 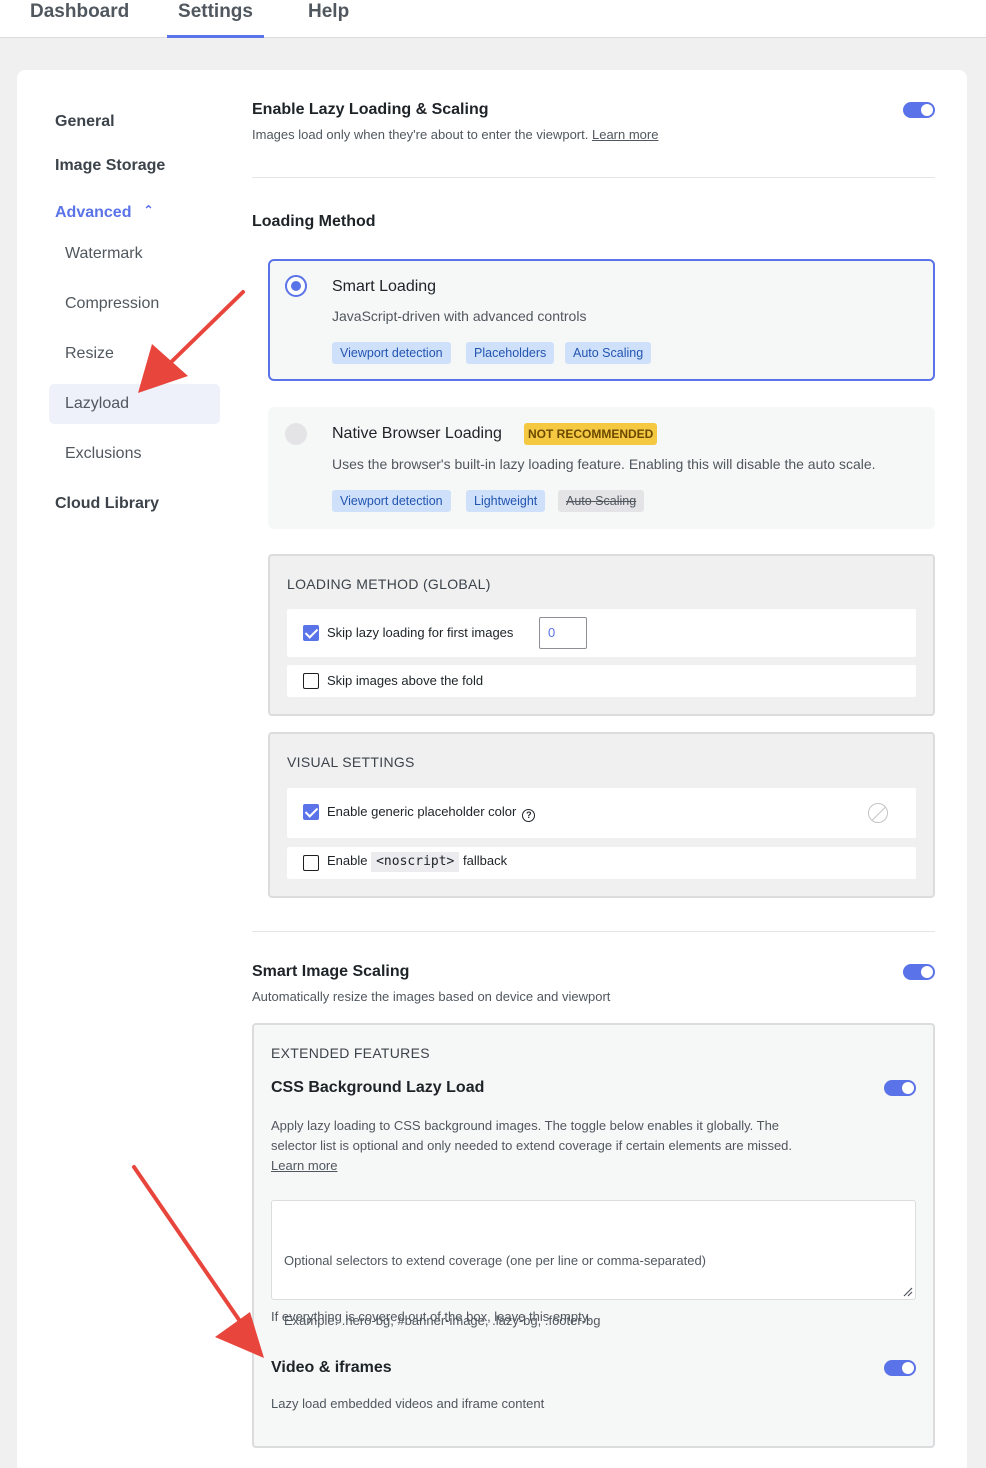 I want to click on resize-handle-icon, so click(x=907, y=1291).